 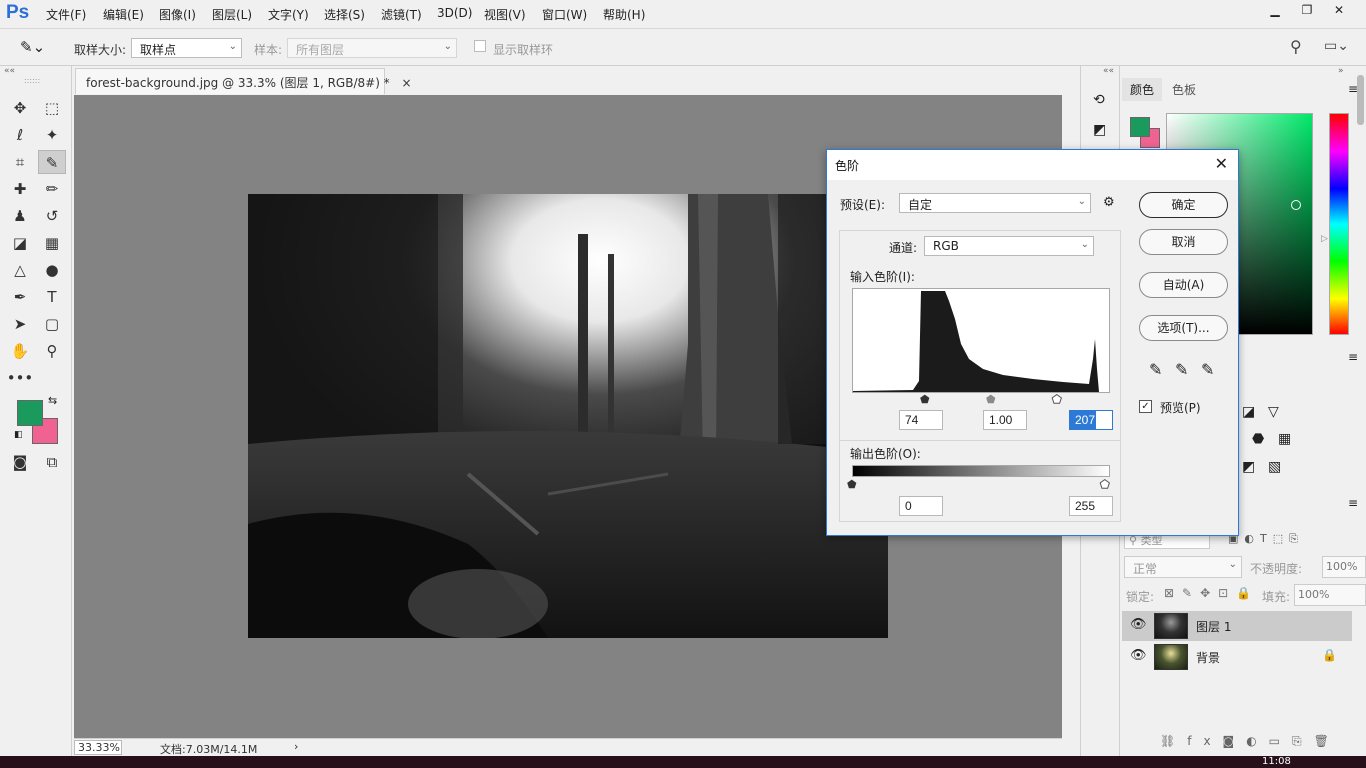 What do you see at coordinates (1330, 595) in the screenshot?
I see `fill-input: 100%` at bounding box center [1330, 595].